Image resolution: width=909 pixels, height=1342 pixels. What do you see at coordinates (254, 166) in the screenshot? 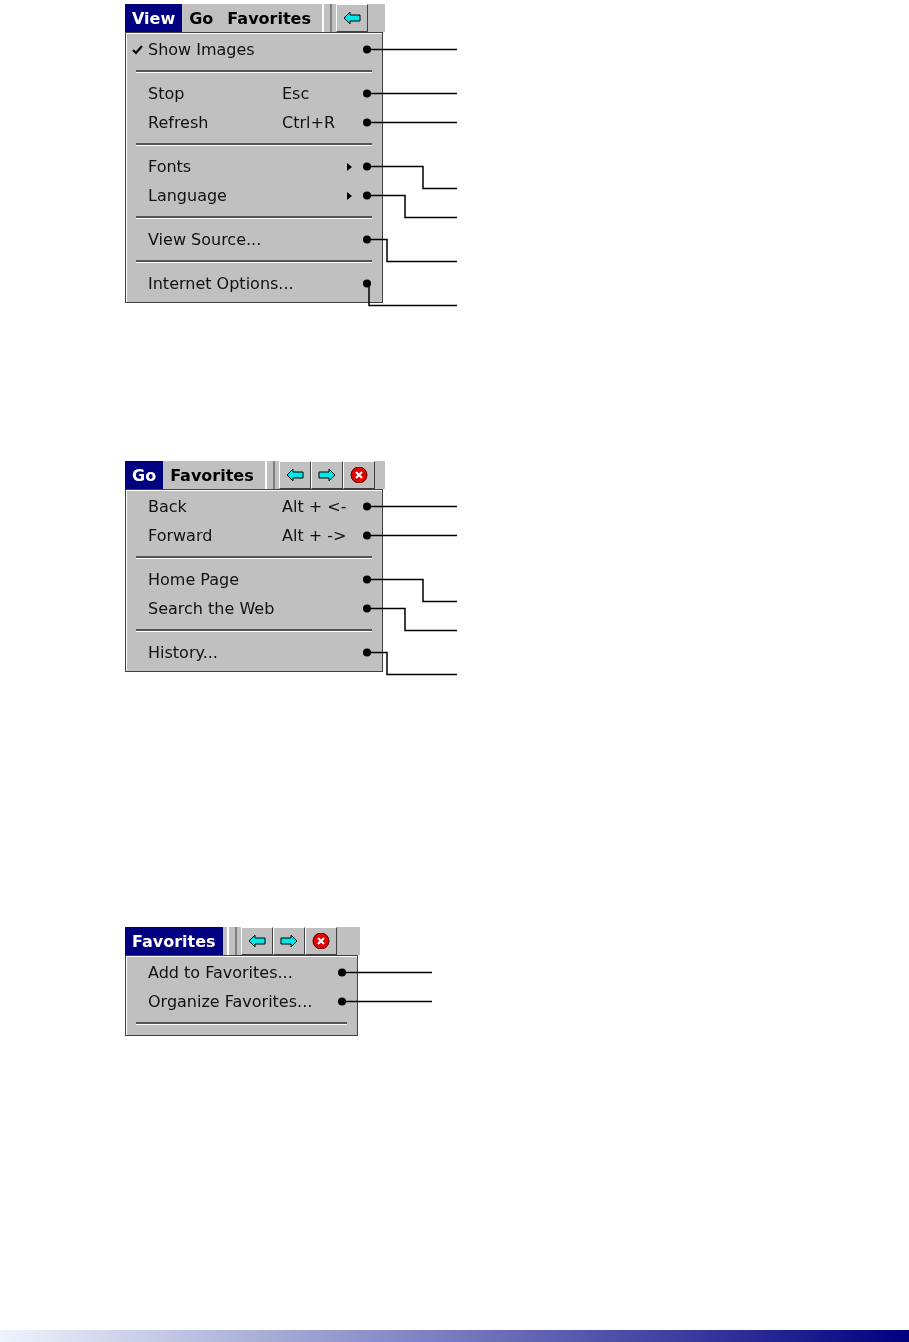
I see `menu-item: Fonts` at bounding box center [254, 166].